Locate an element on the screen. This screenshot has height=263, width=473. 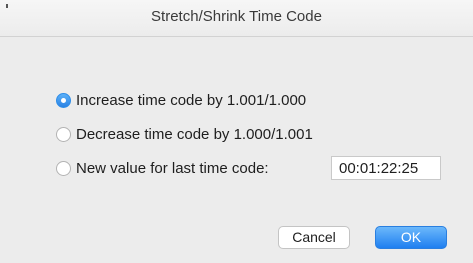
option-new-value: New value for last time code: is located at coordinates (162, 168).